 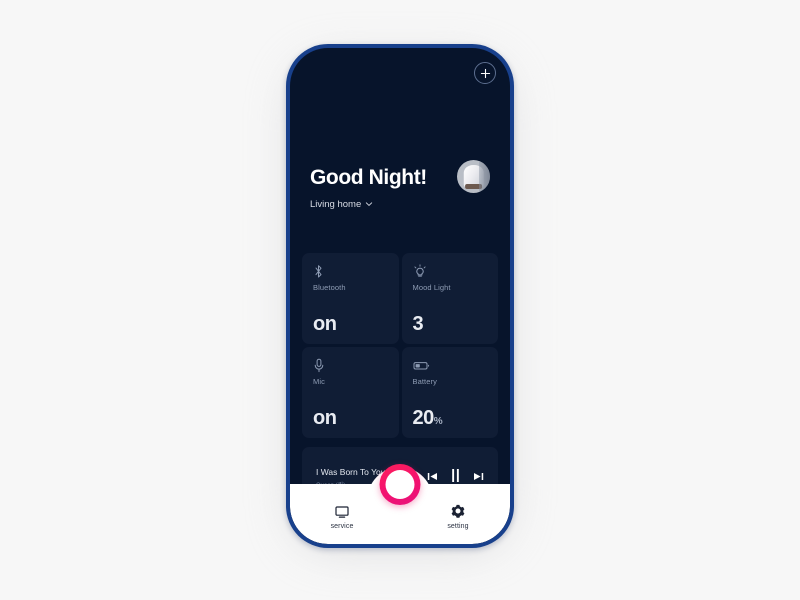 I want to click on avatar, so click(x=473, y=176).